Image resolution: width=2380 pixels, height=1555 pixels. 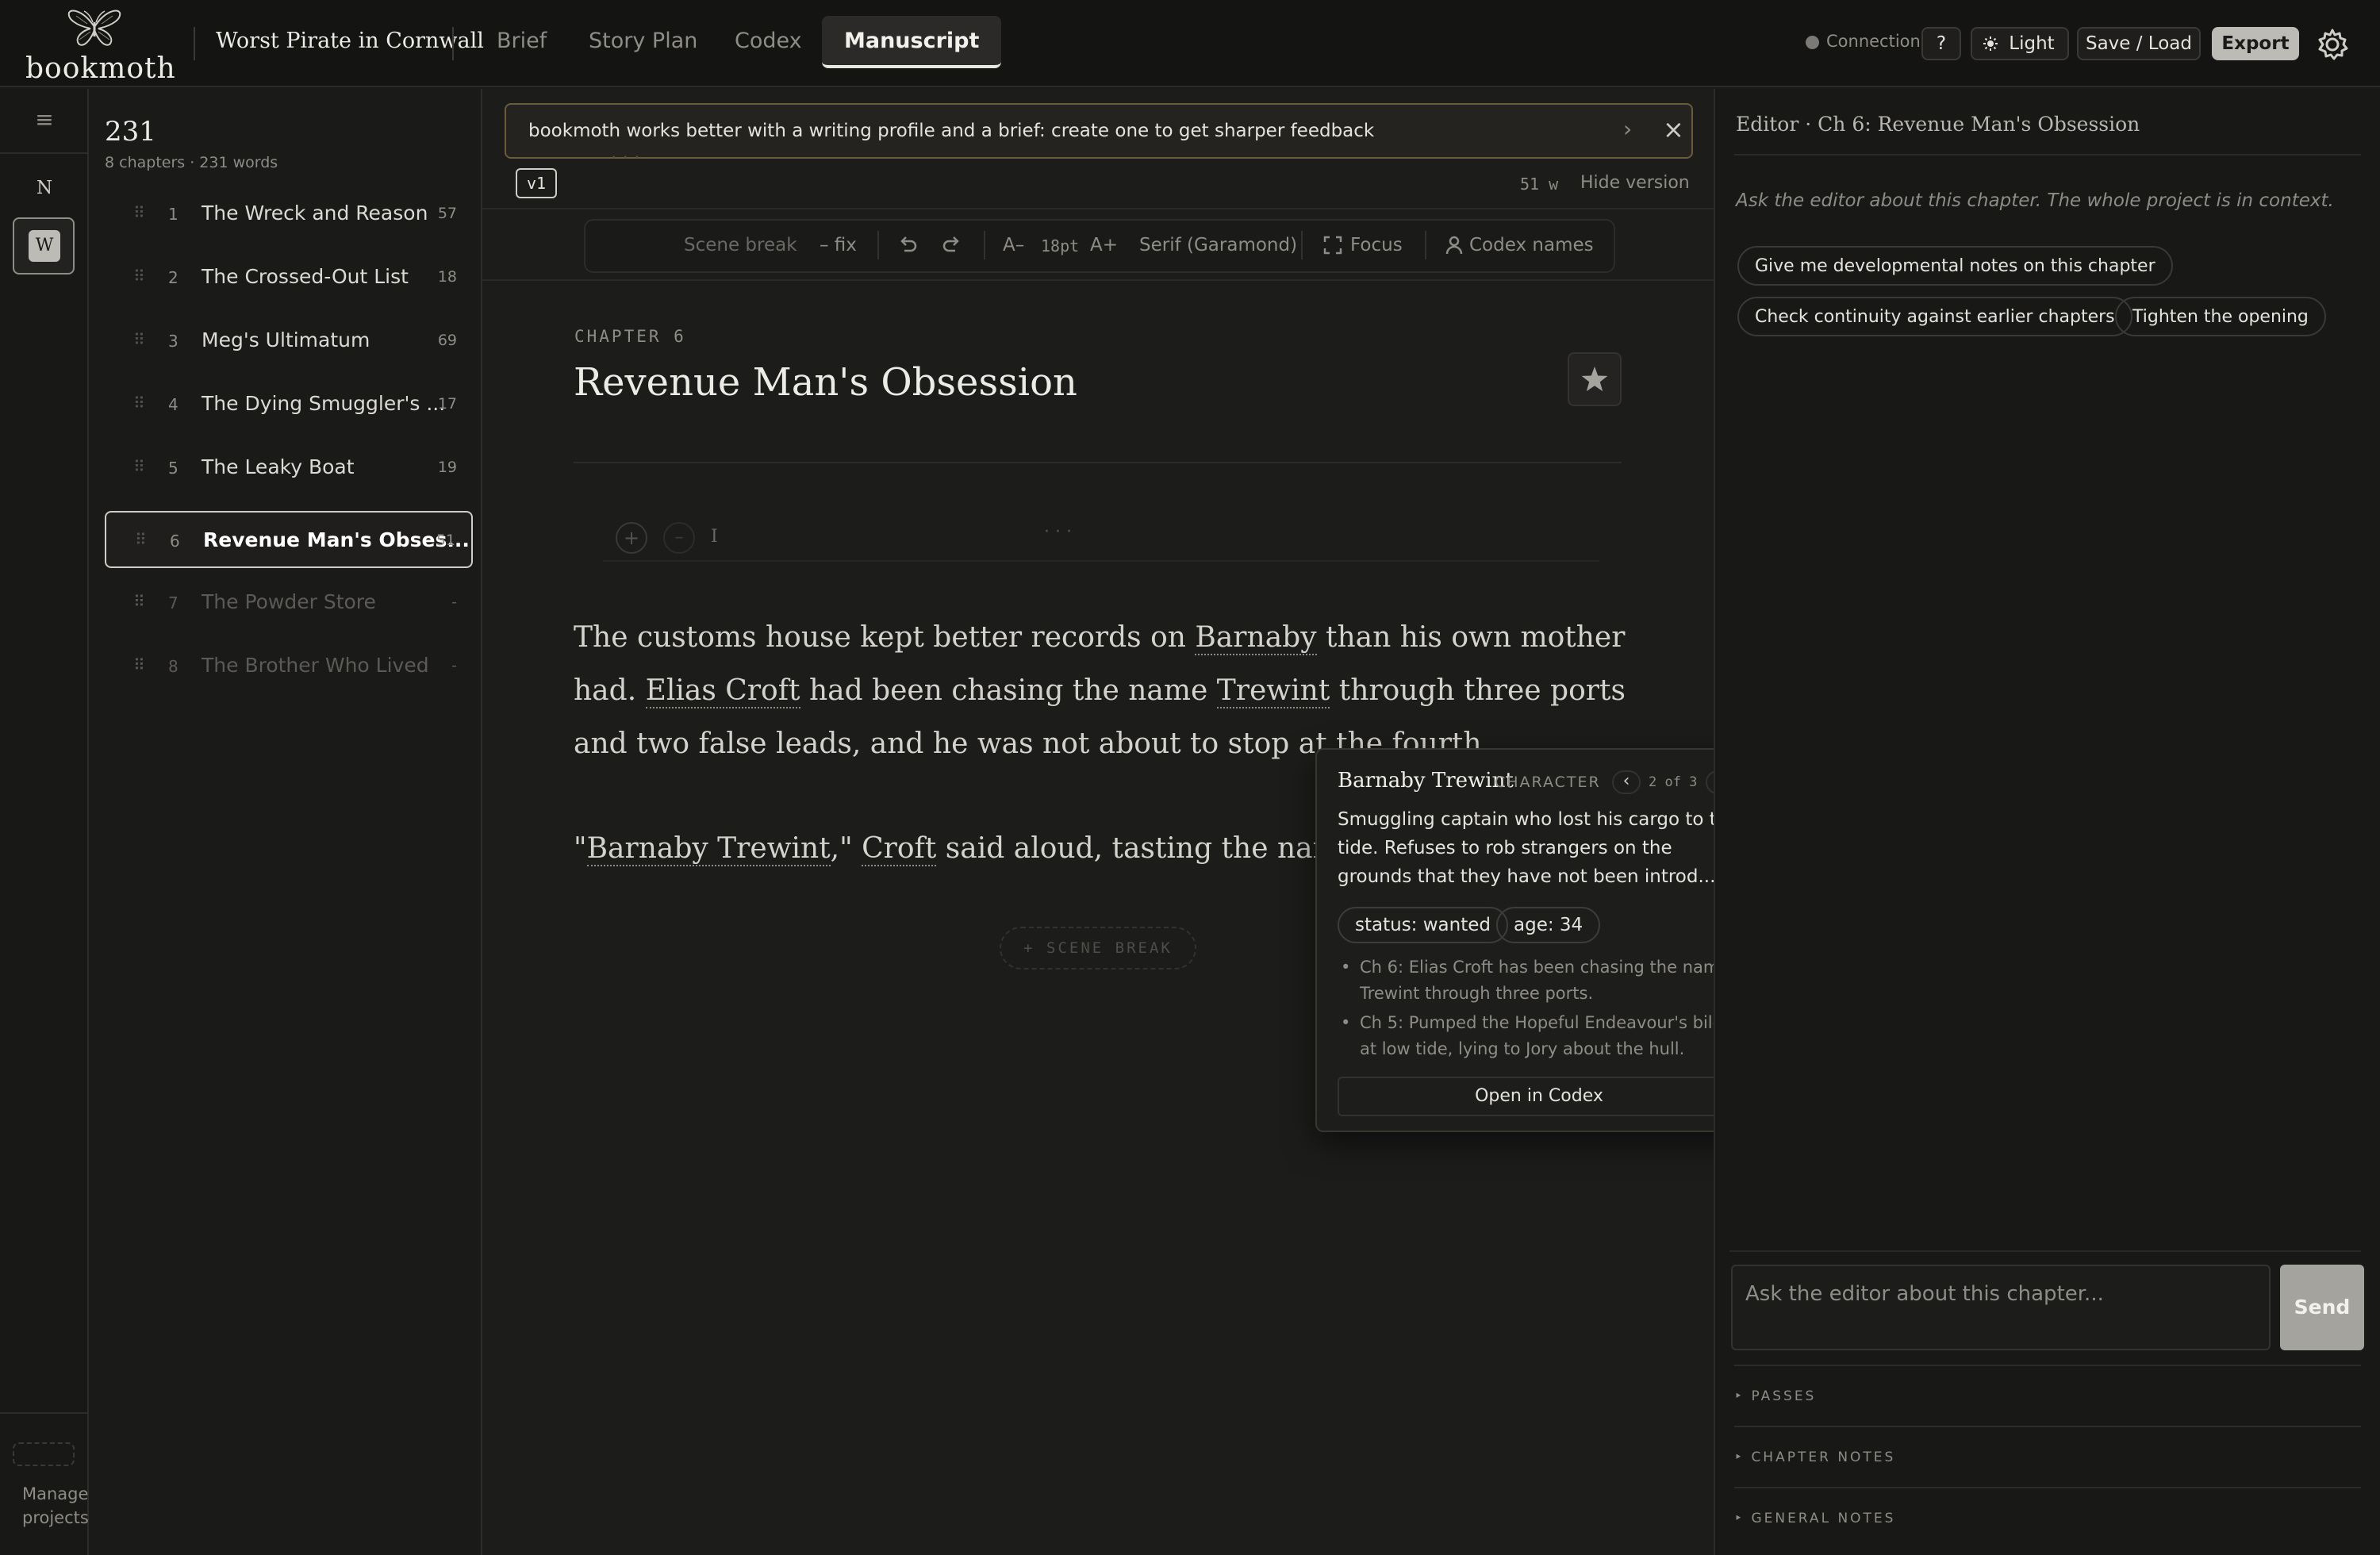 I want to click on open-in-codex-button: Open in Codex, so click(x=1539, y=1096).